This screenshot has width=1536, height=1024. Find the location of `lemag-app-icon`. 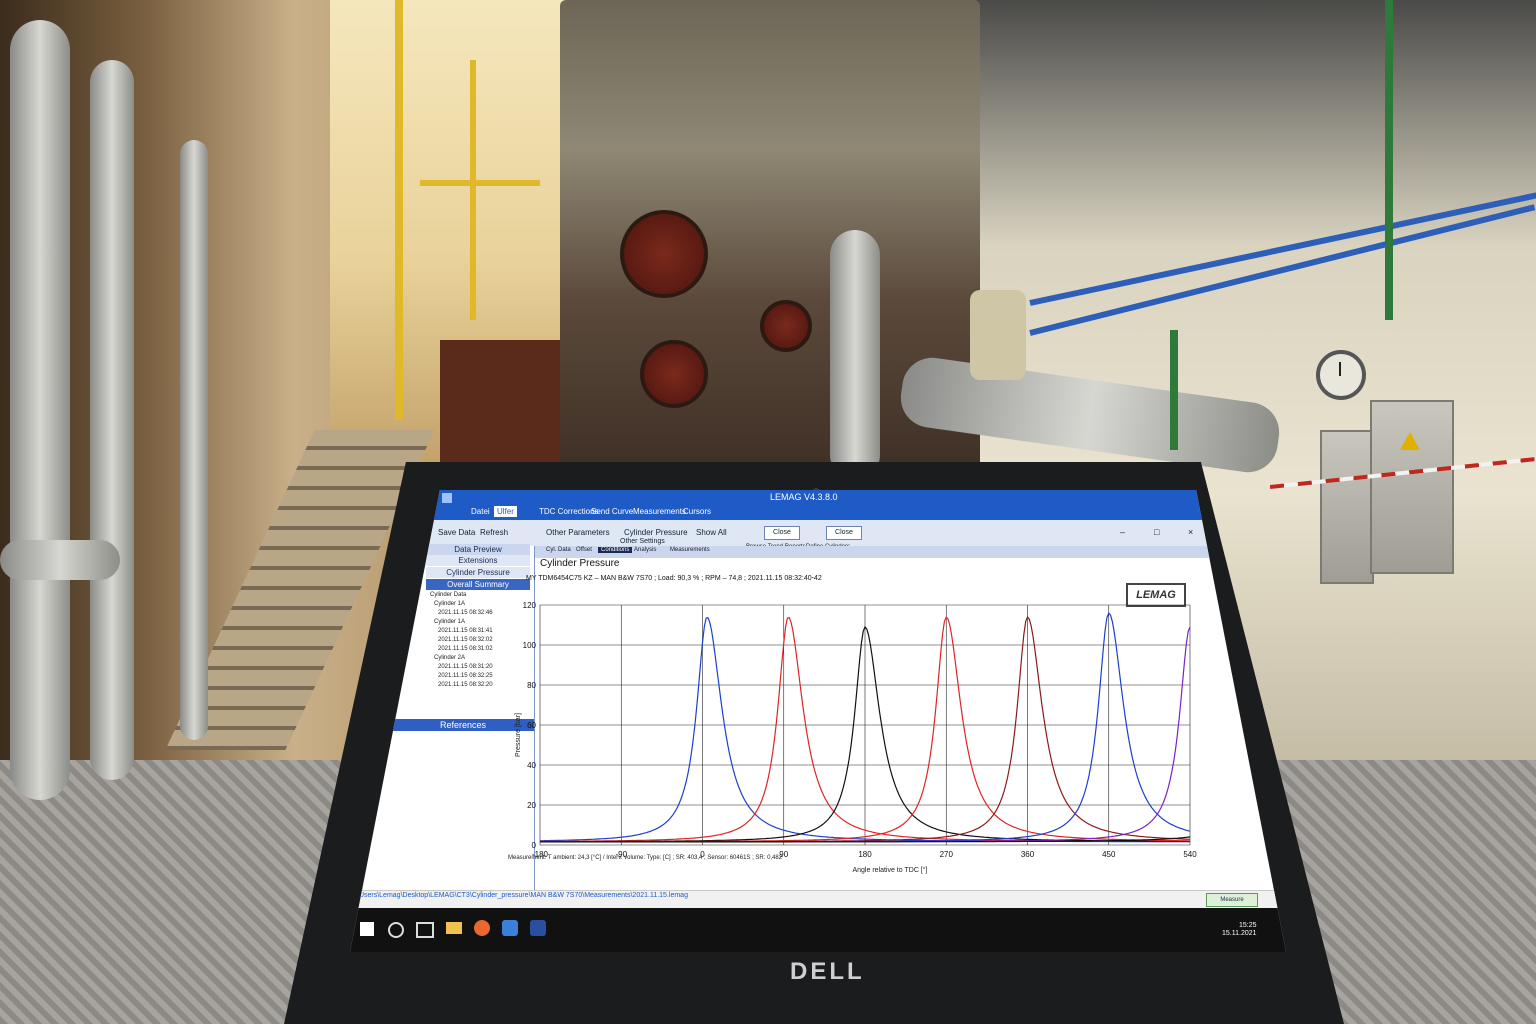

lemag-app-icon is located at coordinates (538, 928).